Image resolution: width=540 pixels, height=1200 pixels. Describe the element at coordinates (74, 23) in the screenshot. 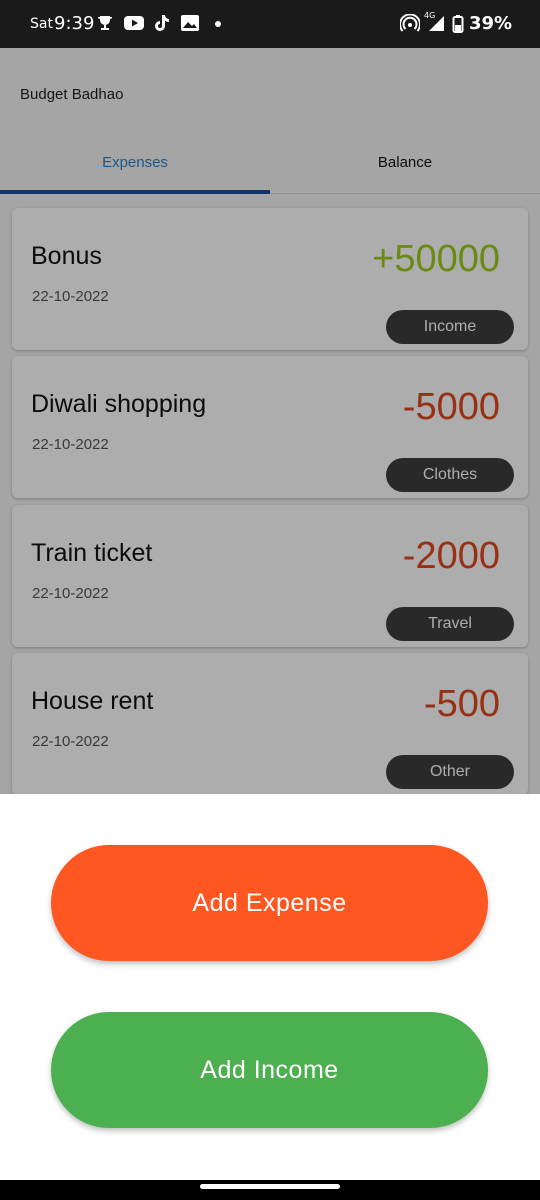

I see `status-time: 9:39` at that location.